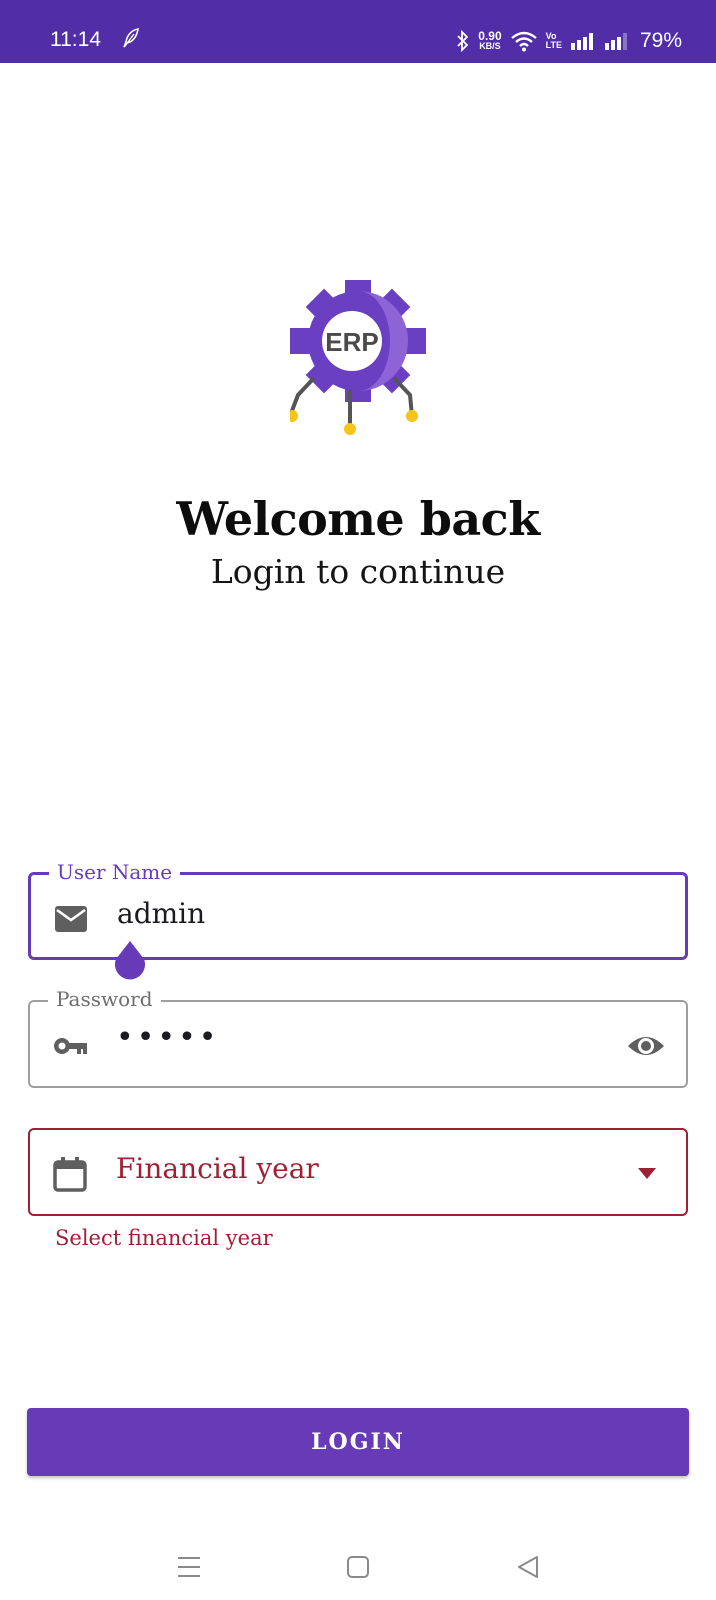  Describe the element at coordinates (358, 919) in the screenshot. I see `username-field: User Name admin` at that location.